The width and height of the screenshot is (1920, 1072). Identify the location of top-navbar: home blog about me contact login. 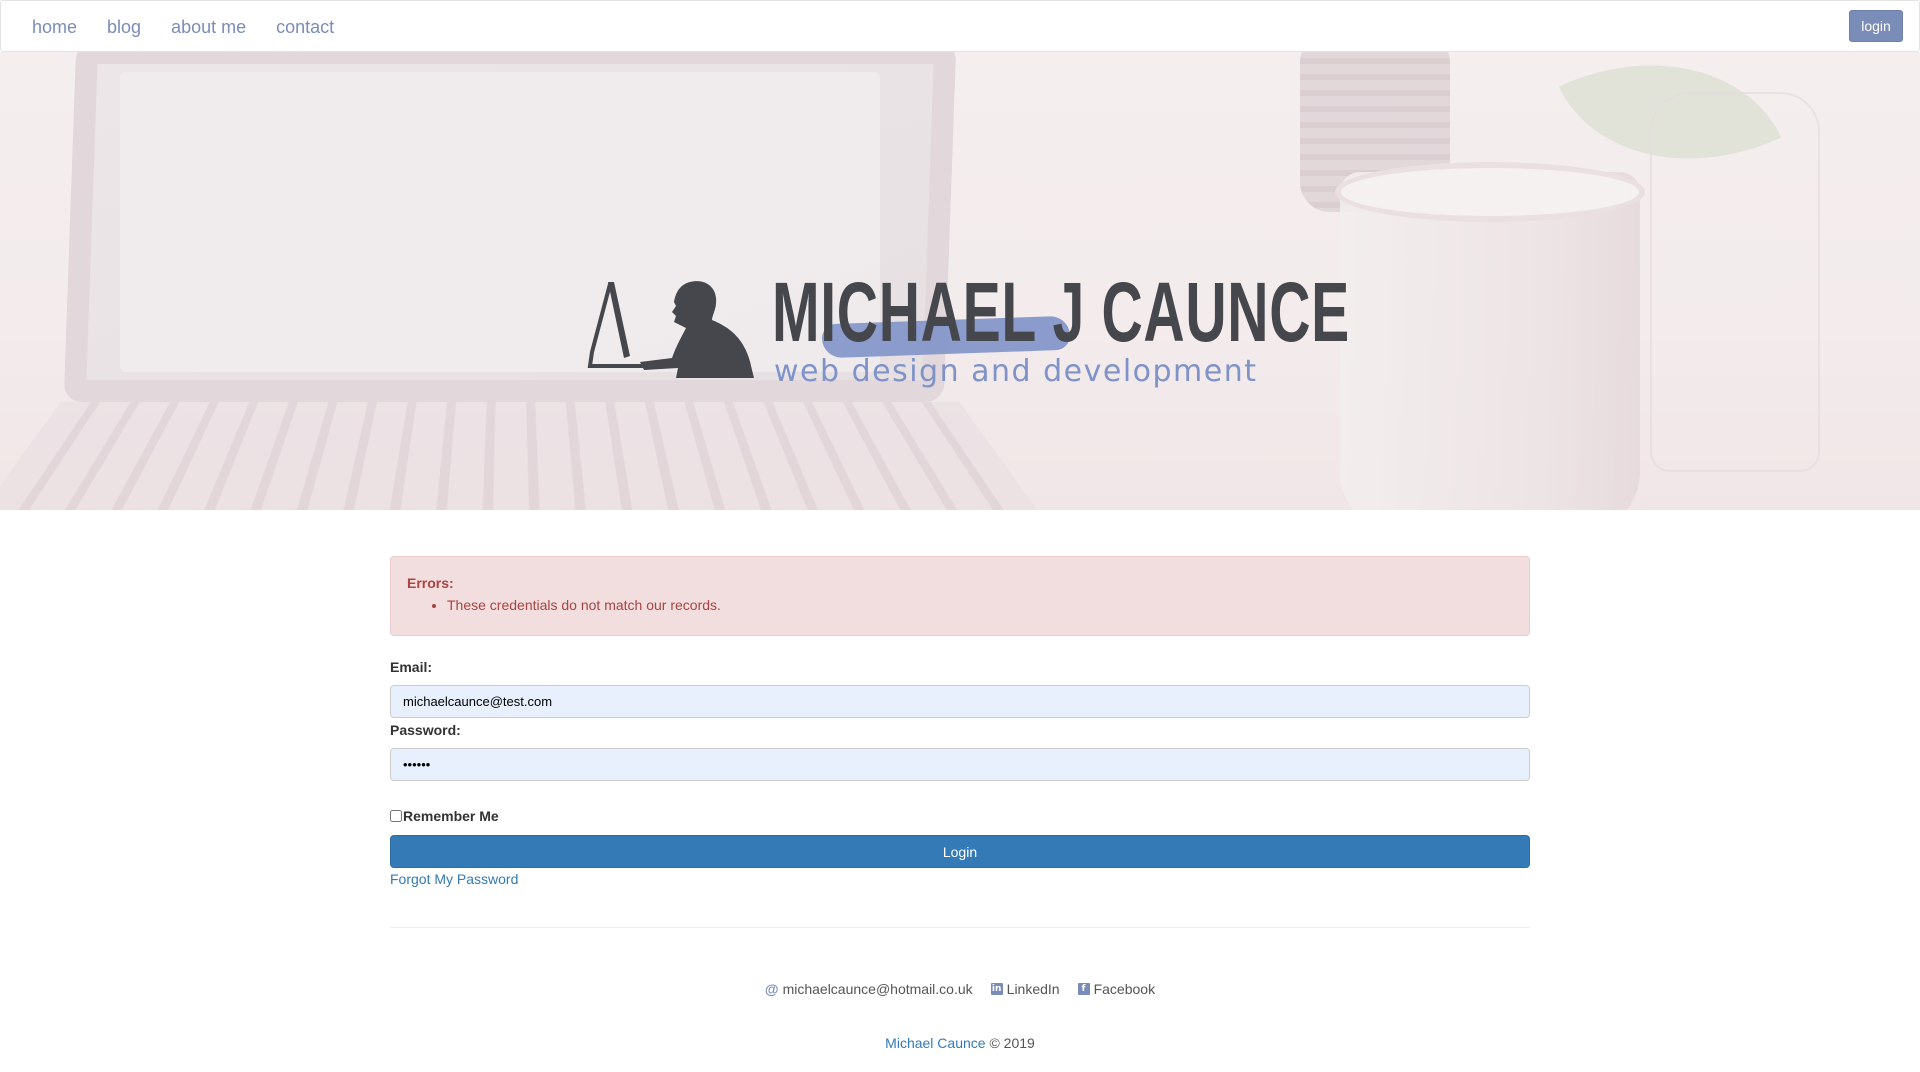
(960, 26).